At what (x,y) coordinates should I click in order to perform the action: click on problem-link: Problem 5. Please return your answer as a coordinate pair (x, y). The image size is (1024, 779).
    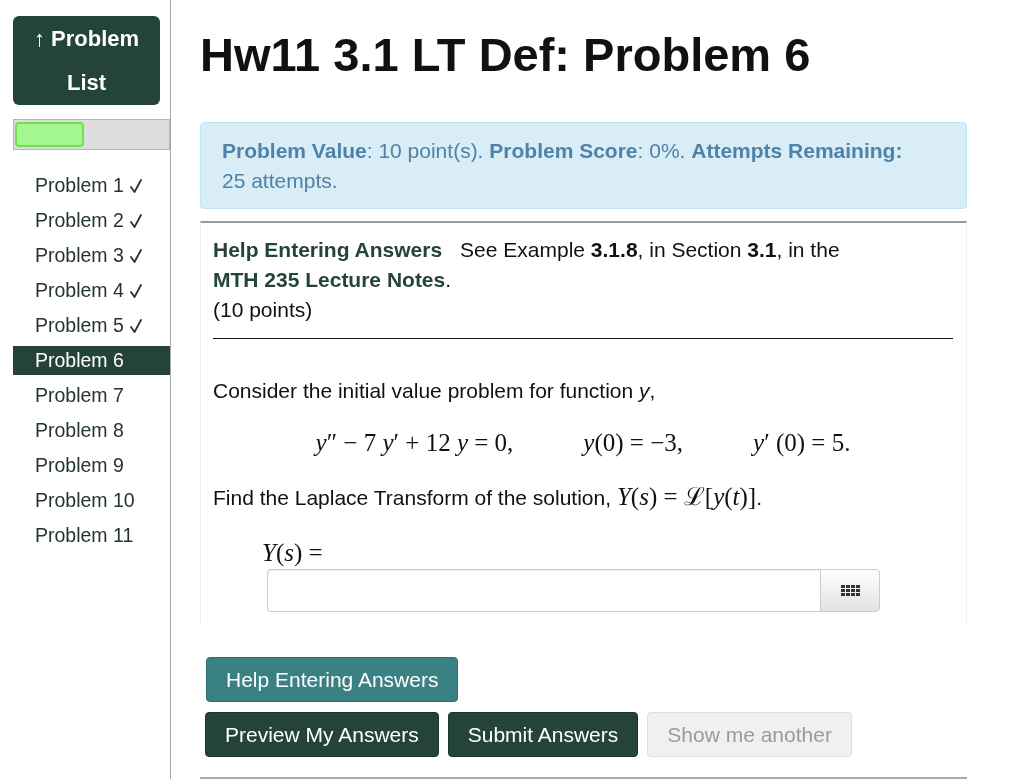
    Looking at the image, I should click on (91, 325).